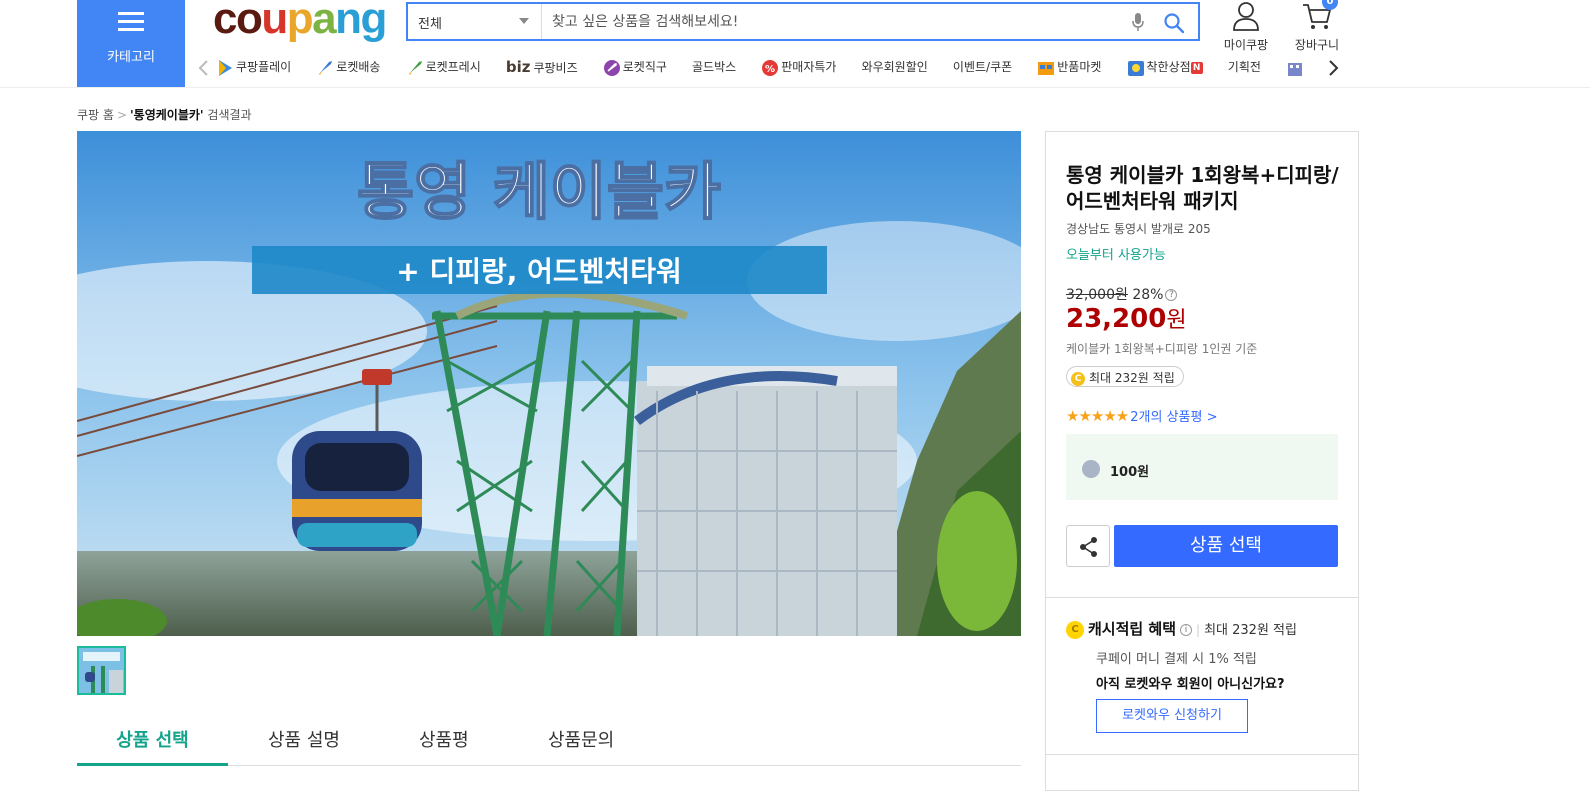 The image size is (1590, 791). Describe the element at coordinates (1141, 415) in the screenshot. I see `rating-link: ★★★★★ 2개의 상품평 >` at that location.